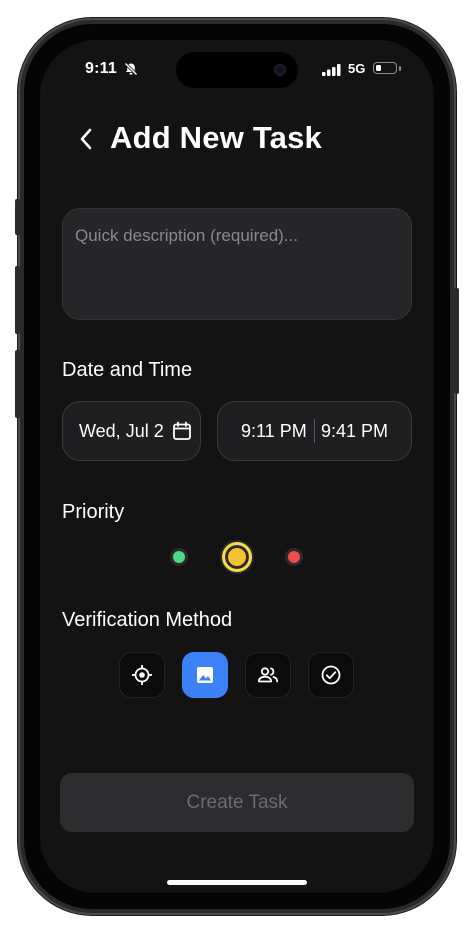 The image size is (474, 933). What do you see at coordinates (400, 68) in the screenshot?
I see `battery-cap` at bounding box center [400, 68].